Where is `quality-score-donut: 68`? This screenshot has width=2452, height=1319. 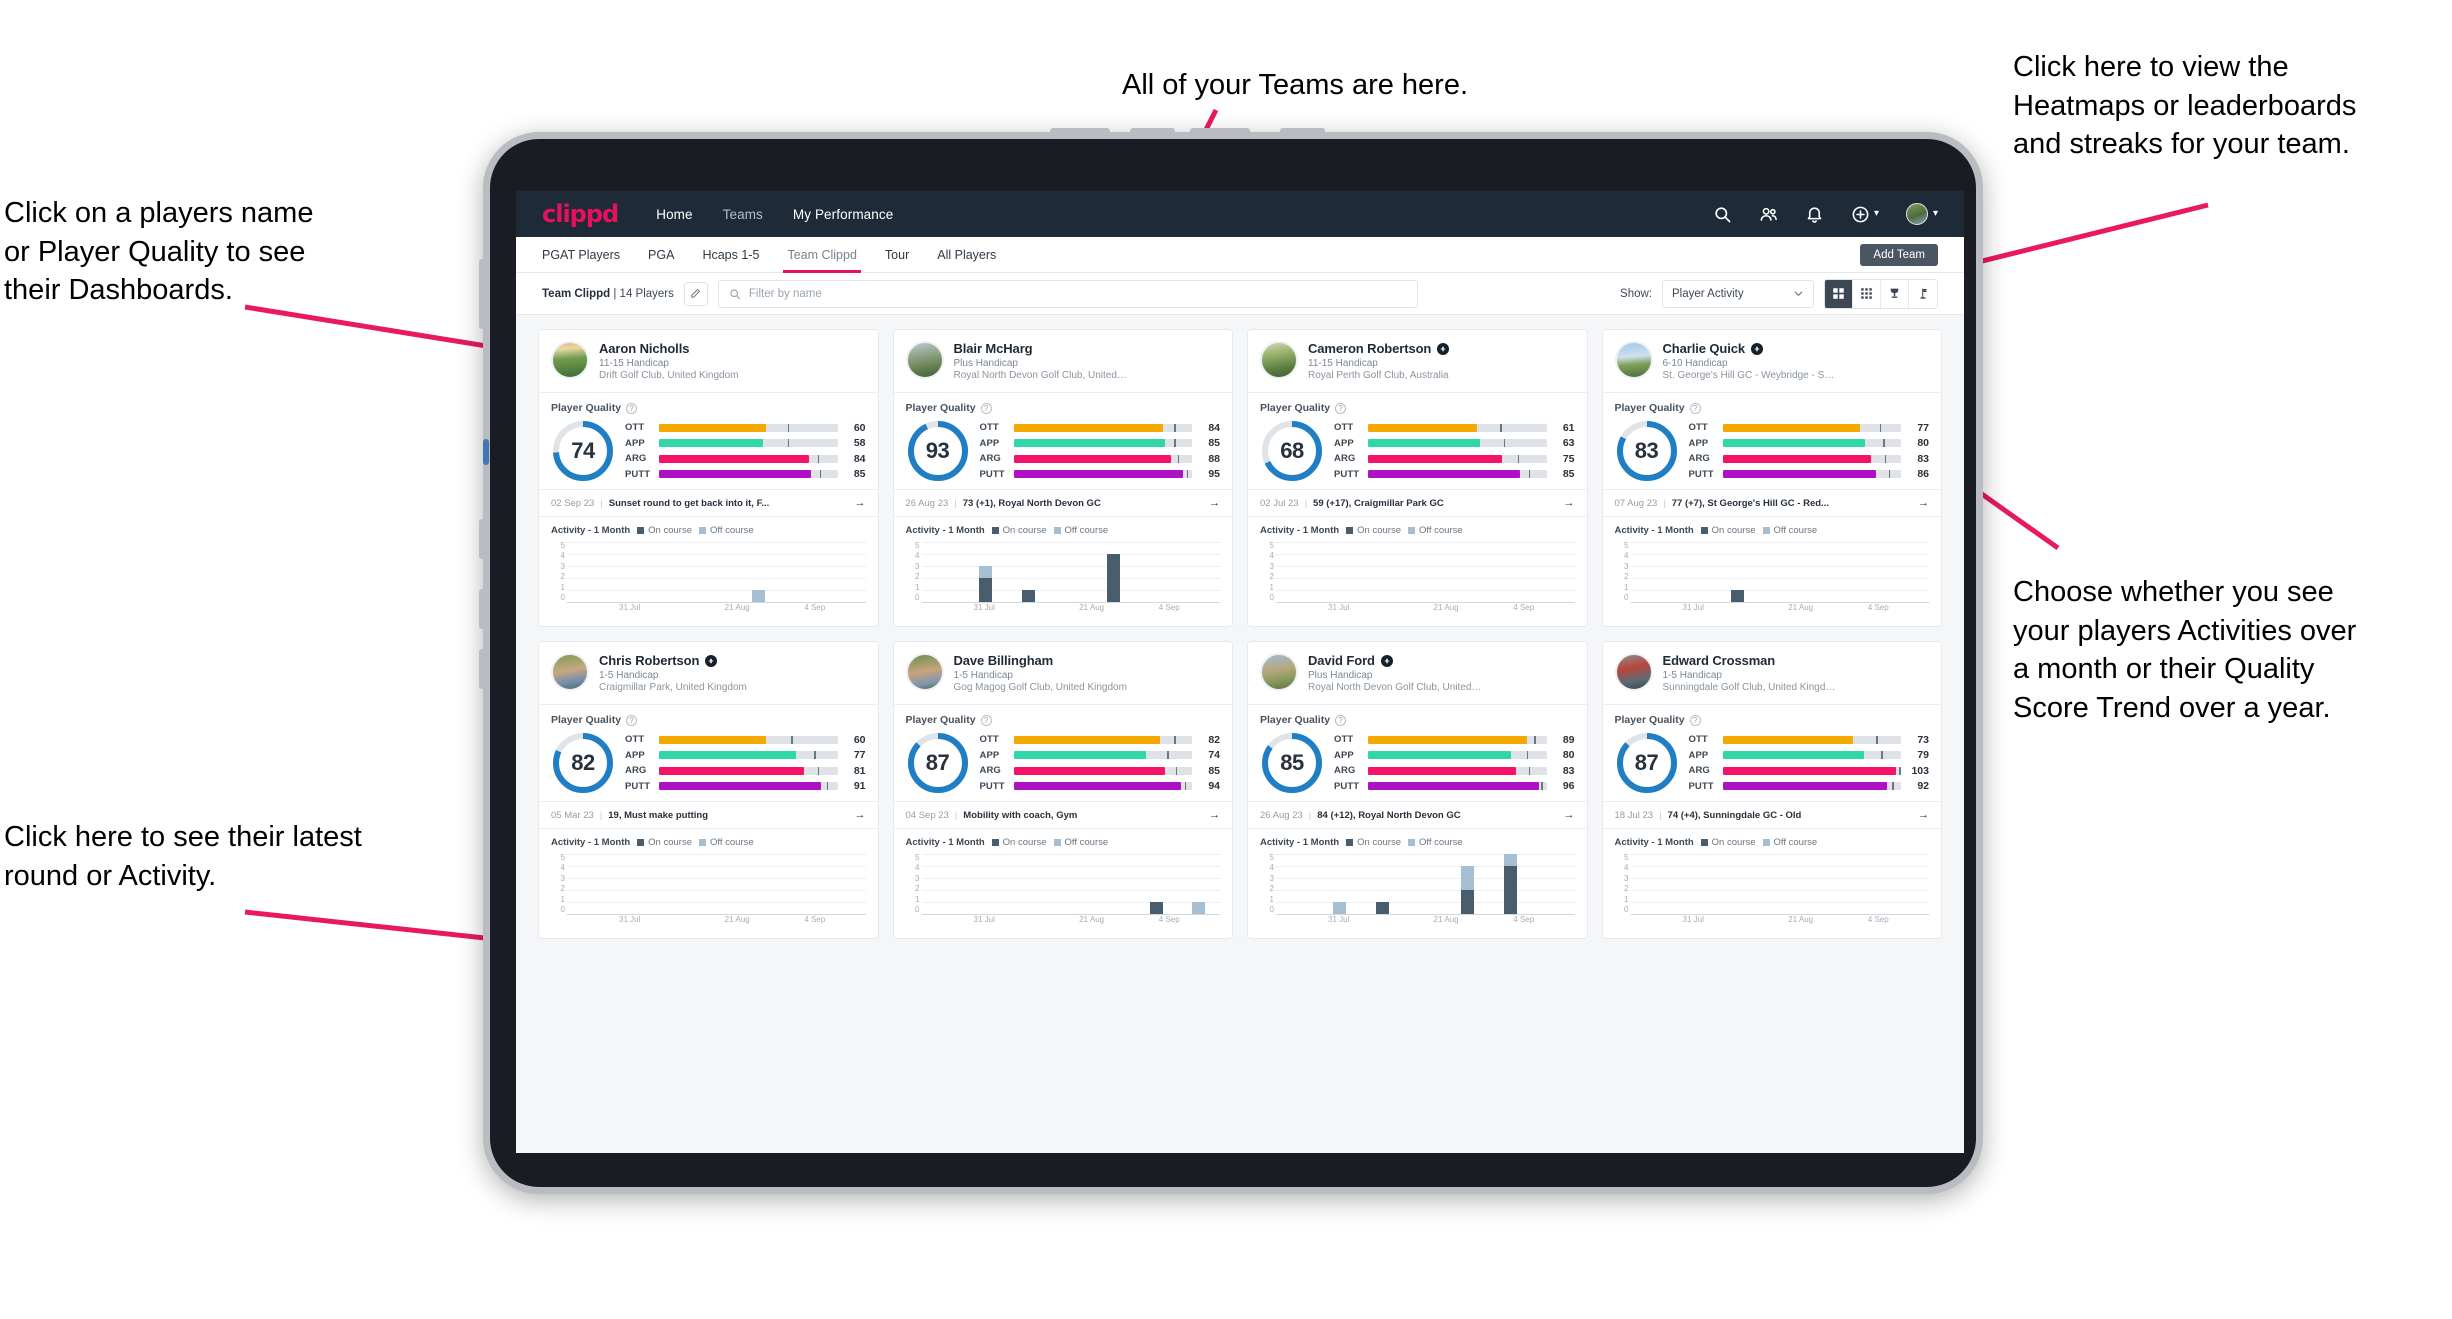 quality-score-donut: 68 is located at coordinates (1292, 451).